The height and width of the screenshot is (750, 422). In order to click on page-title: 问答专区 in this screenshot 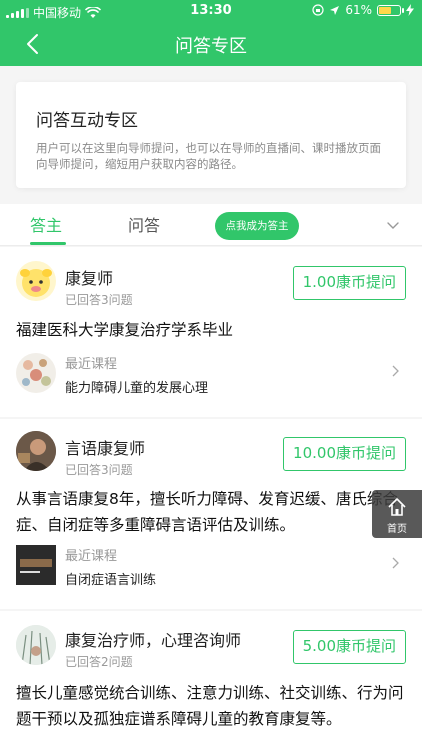, I will do `click(211, 46)`.